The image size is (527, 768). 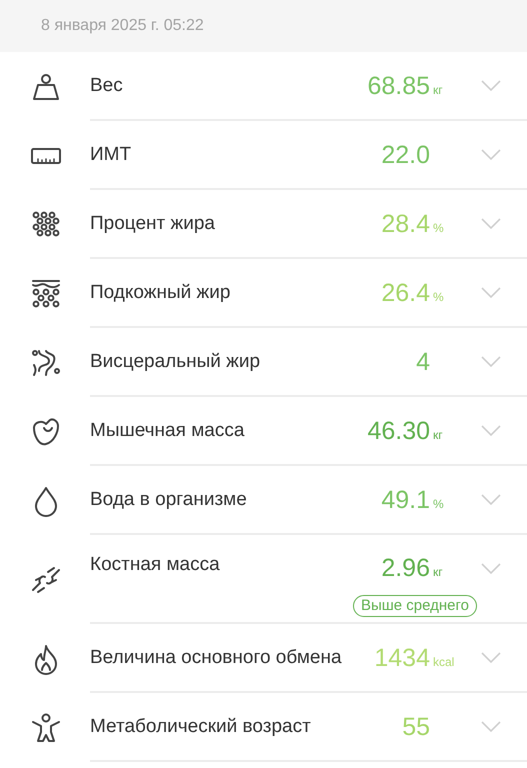 What do you see at coordinates (168, 430) in the screenshot?
I see `metric-label: Мышечная масса` at bounding box center [168, 430].